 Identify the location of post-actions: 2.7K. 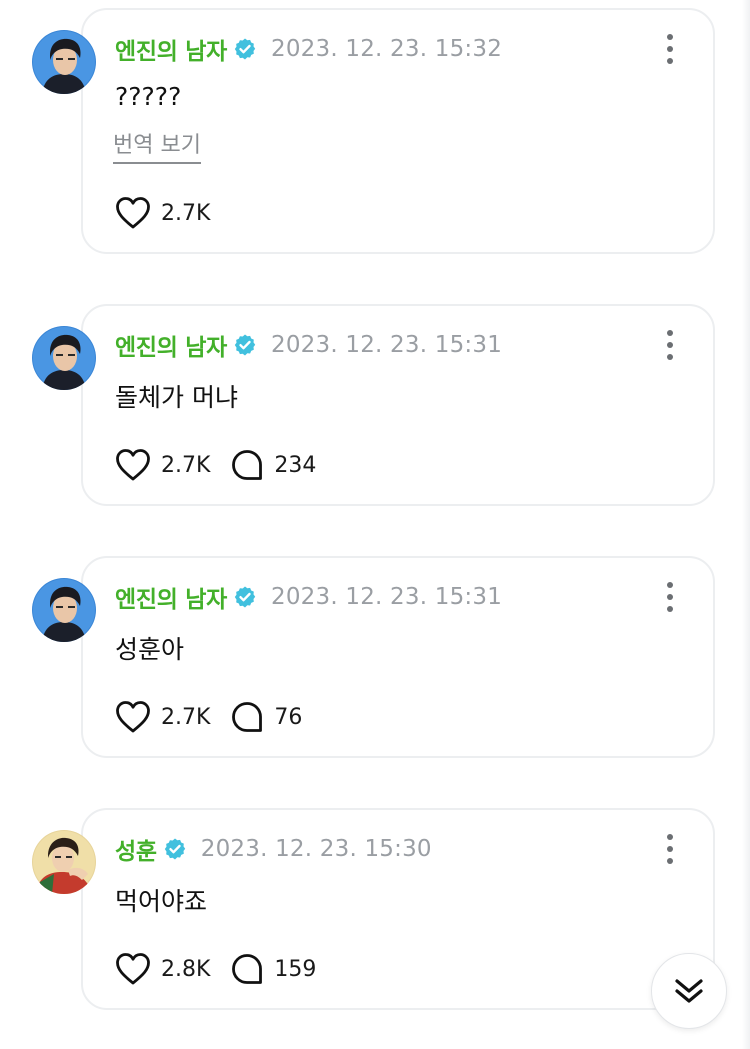
(172, 213).